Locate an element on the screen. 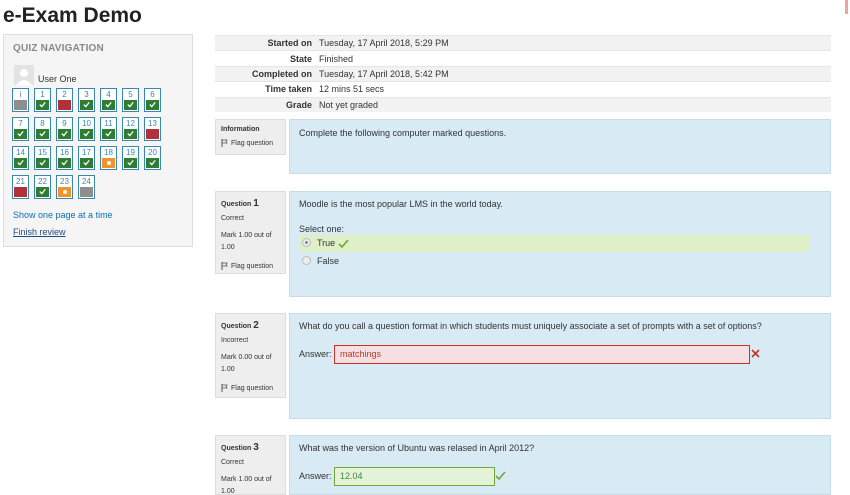 The image size is (850, 495). answer-label: Answer: is located at coordinates (315, 354).